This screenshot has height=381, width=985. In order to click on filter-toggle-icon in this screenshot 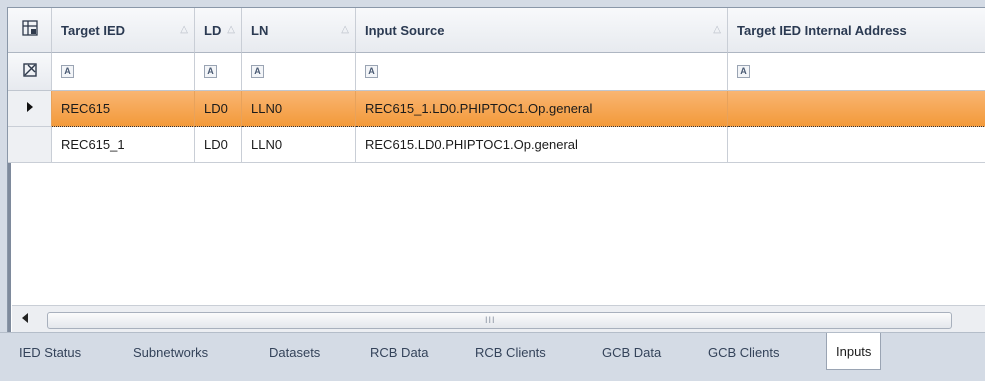, I will do `click(29, 71)`.